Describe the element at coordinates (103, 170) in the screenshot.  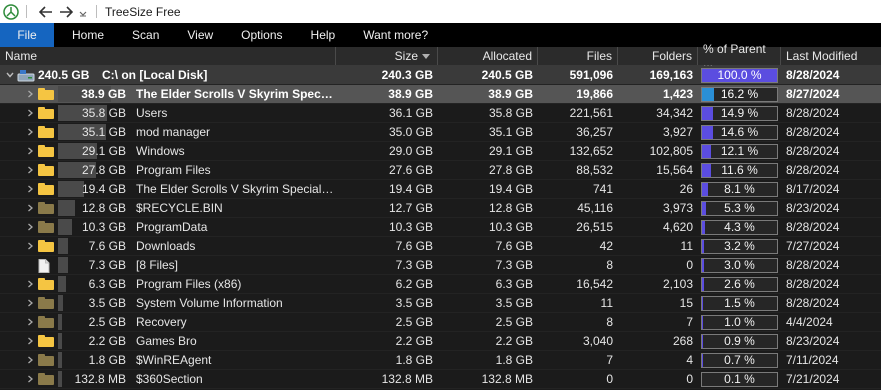
I see `row-size-label: 27.8 GB` at that location.